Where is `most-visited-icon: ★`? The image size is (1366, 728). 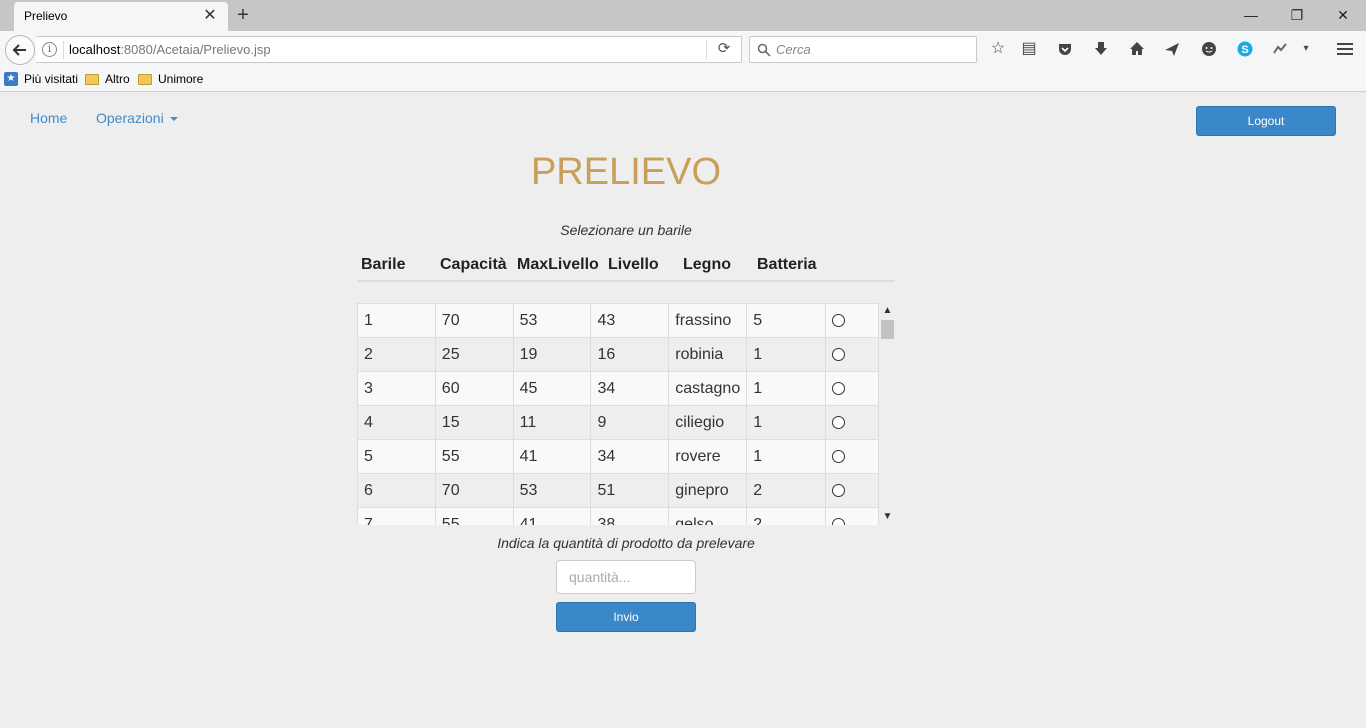 most-visited-icon: ★ is located at coordinates (11, 79).